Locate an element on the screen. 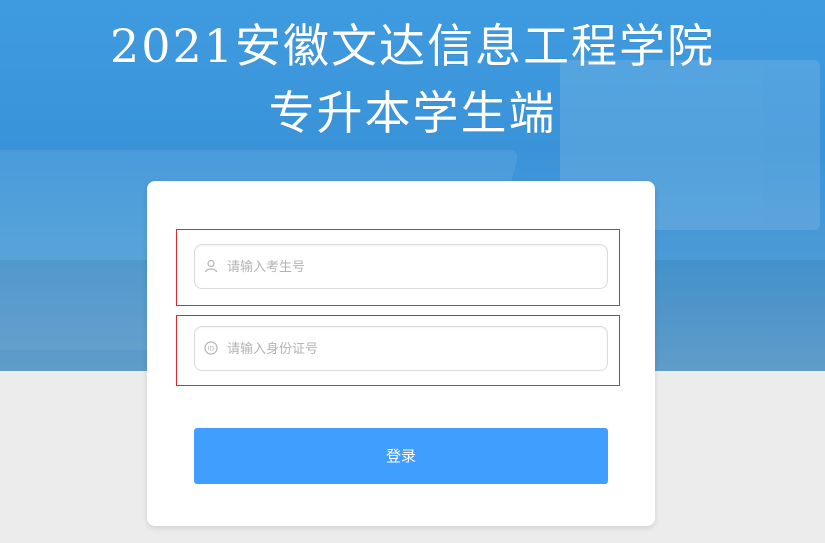 This screenshot has width=825, height=543. id-number-input is located at coordinates (412, 349).